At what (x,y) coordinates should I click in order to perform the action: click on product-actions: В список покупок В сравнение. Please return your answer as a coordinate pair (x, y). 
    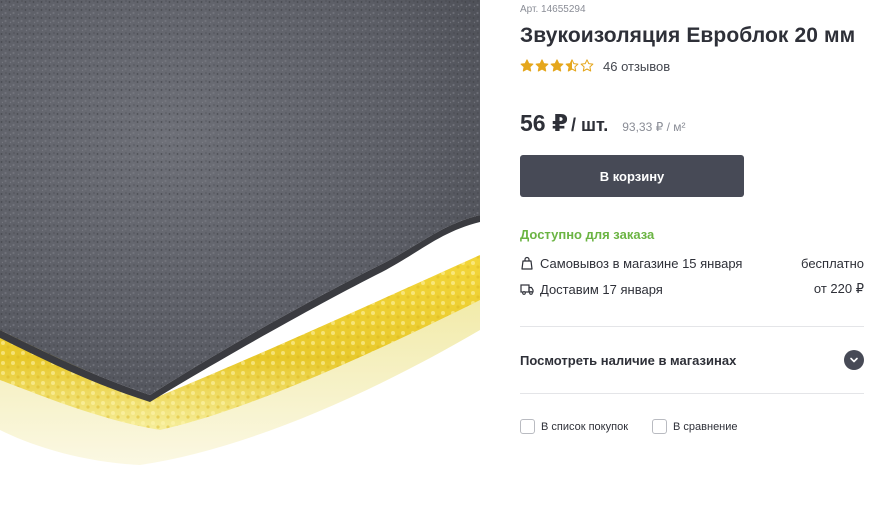
    Looking at the image, I should click on (641, 426).